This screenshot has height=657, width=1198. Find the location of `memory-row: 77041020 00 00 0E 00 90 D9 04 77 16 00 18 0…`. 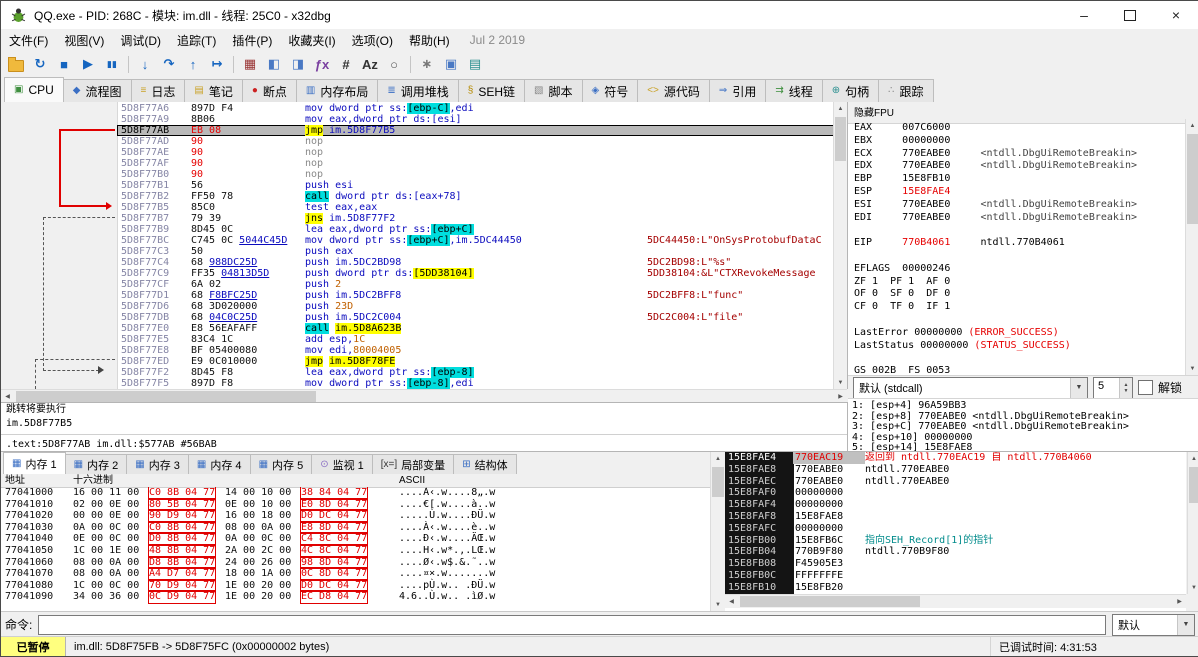

memory-row: 77041020 00 00 0E 00 90 D9 04 77 16 00 18 0… is located at coordinates (355, 516).